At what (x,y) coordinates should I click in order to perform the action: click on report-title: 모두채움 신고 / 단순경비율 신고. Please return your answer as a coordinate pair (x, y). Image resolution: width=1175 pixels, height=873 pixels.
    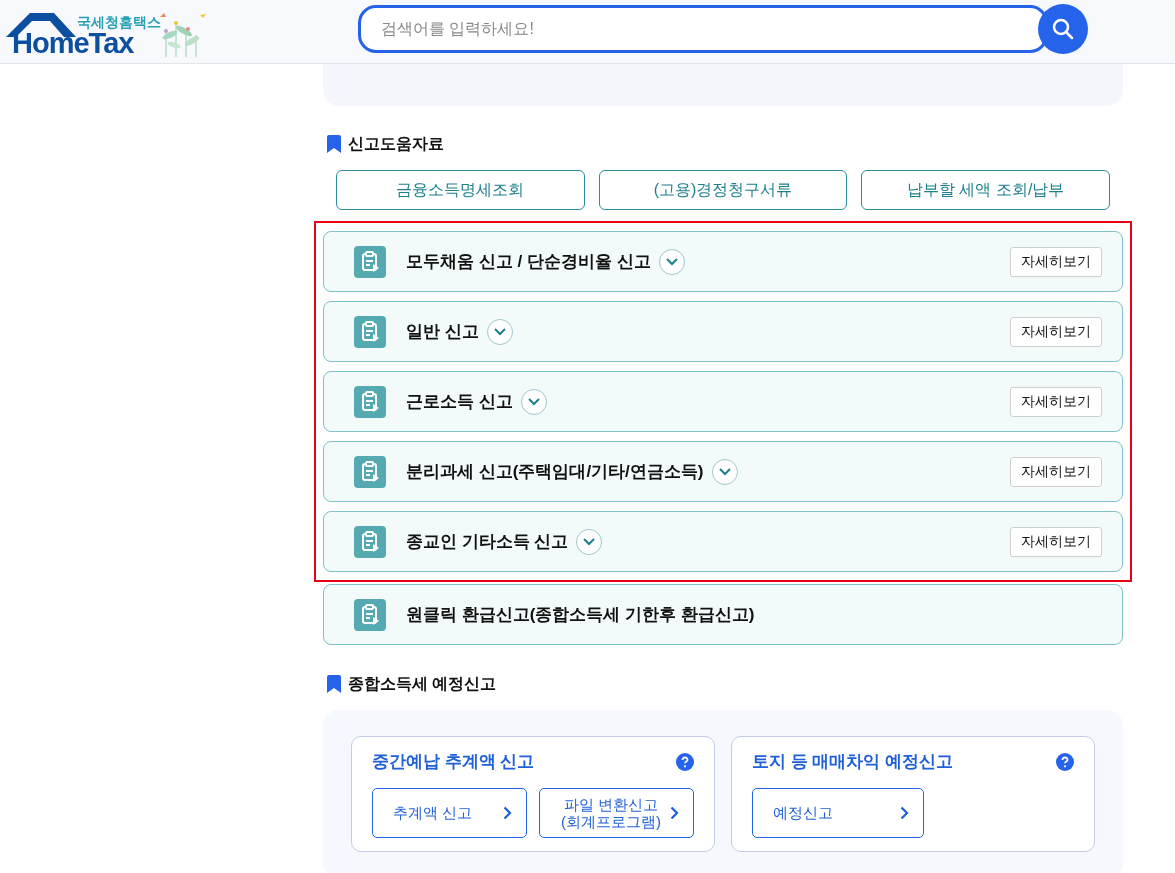
    Looking at the image, I should click on (528, 261).